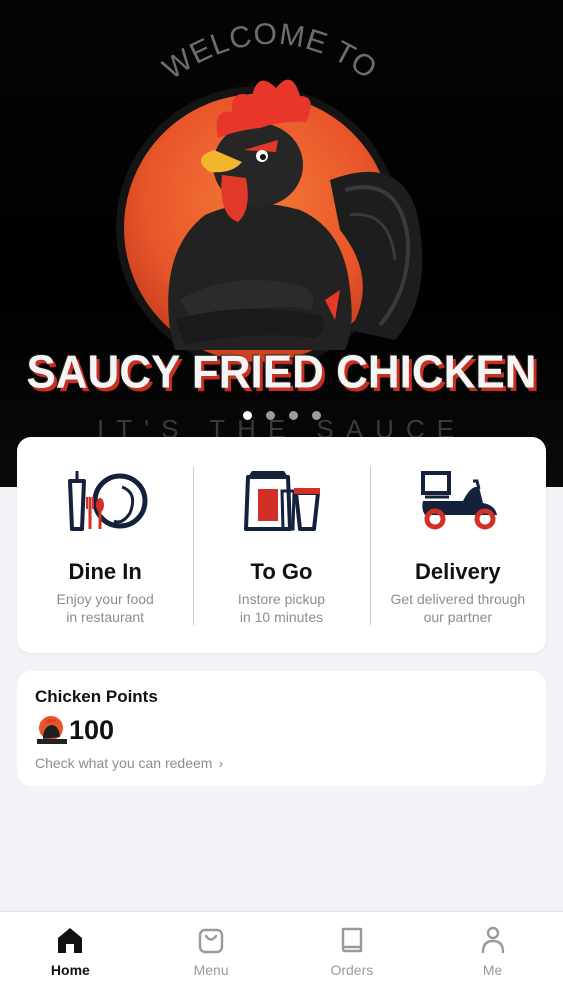 The image size is (563, 1000). Describe the element at coordinates (492, 940) in the screenshot. I see `person-icon` at that location.